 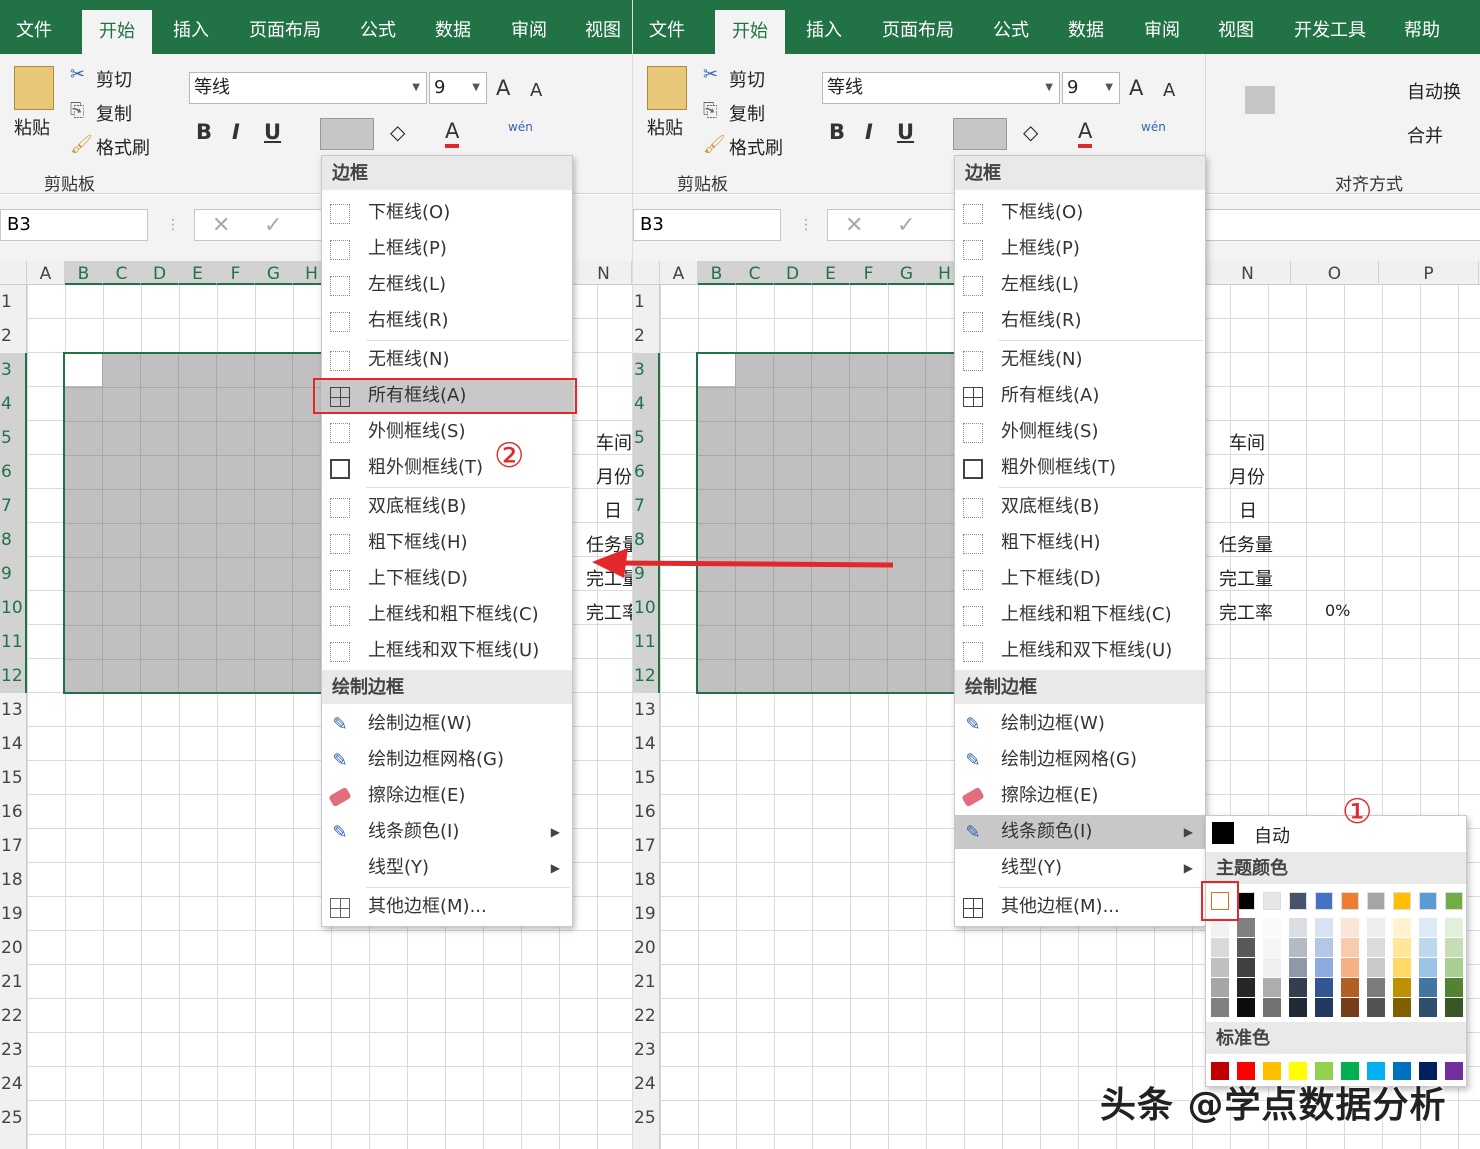 What do you see at coordinates (646, 744) in the screenshot?
I see `row-header: 14` at bounding box center [646, 744].